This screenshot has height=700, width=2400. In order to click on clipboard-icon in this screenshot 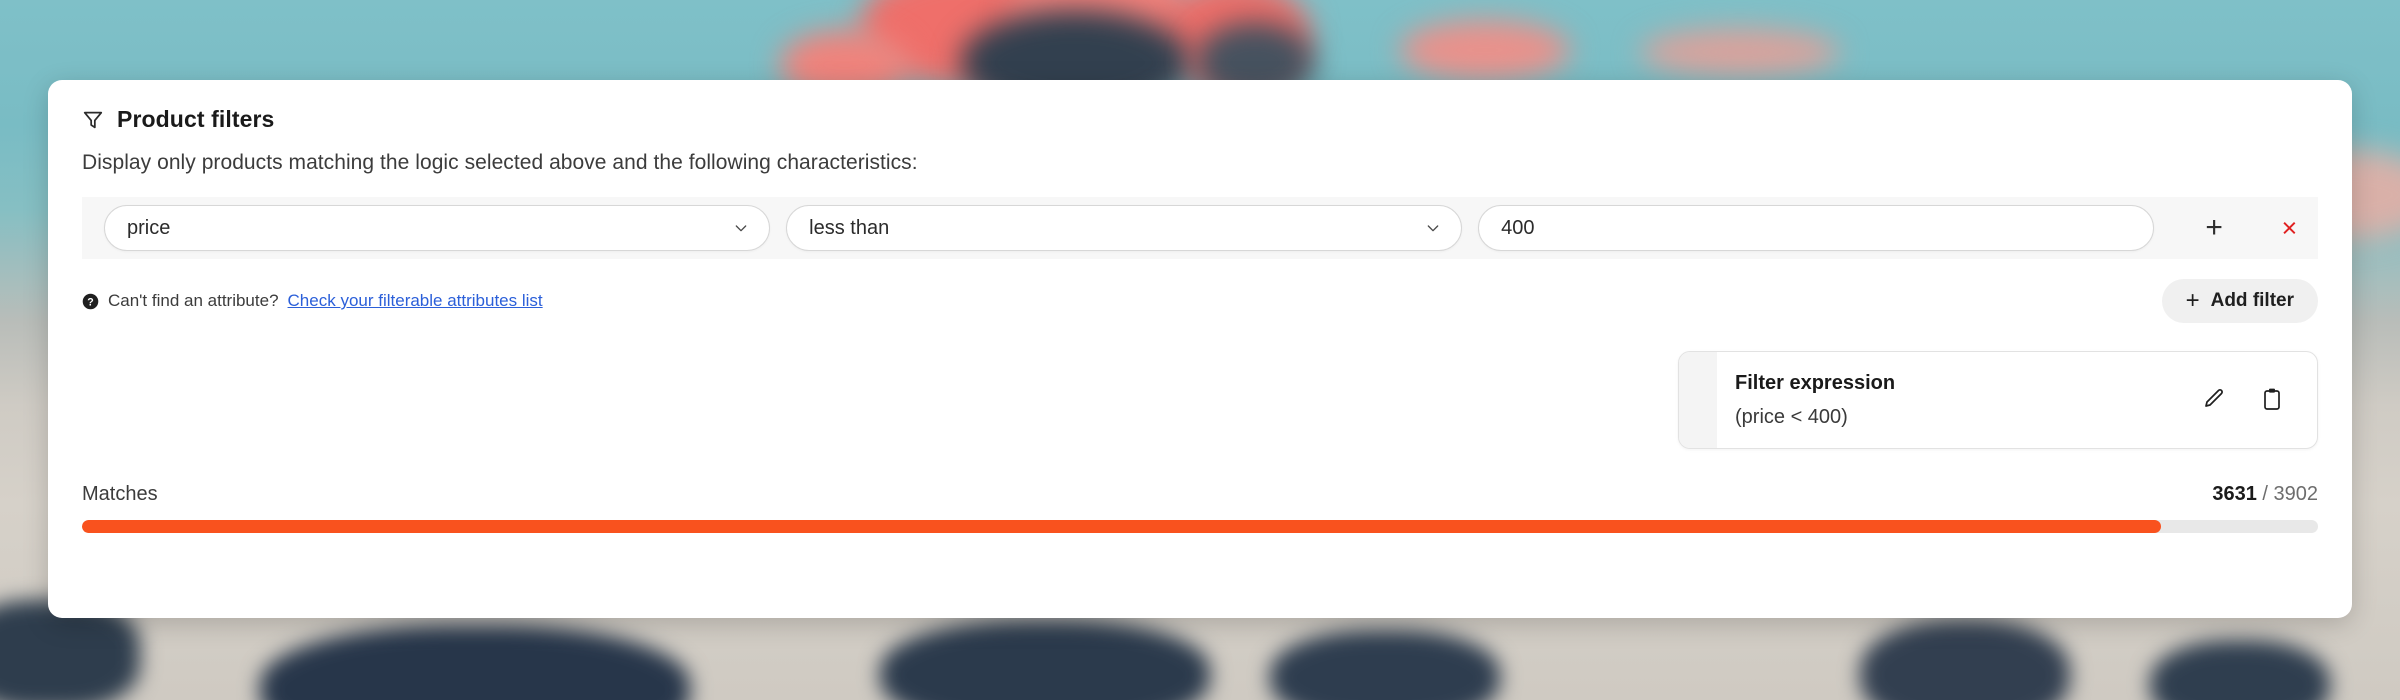, I will do `click(2272, 400)`.